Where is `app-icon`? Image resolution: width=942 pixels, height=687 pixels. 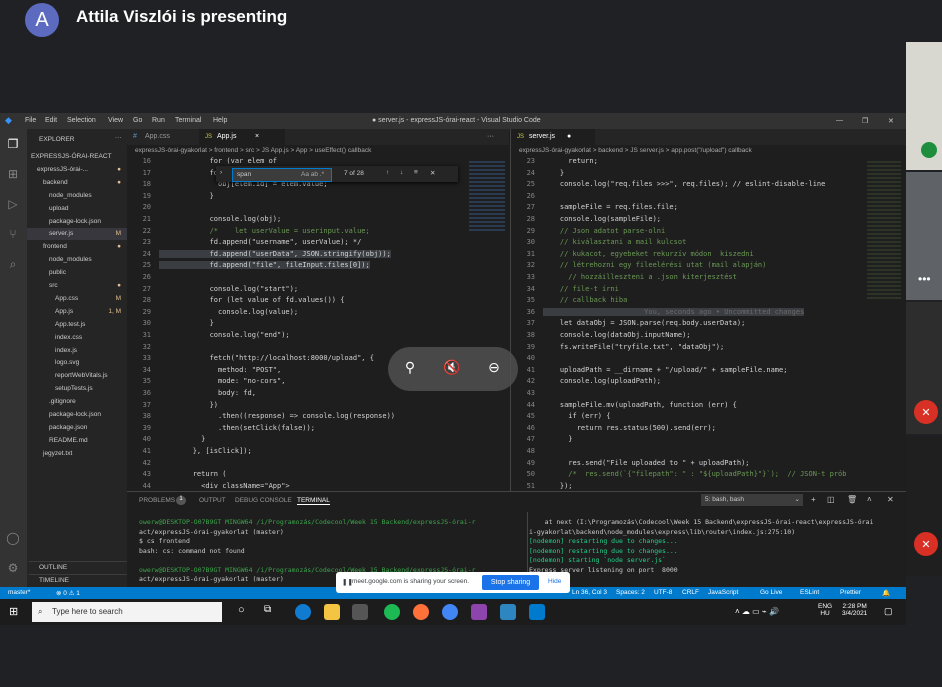
app-icon is located at coordinates (479, 612).